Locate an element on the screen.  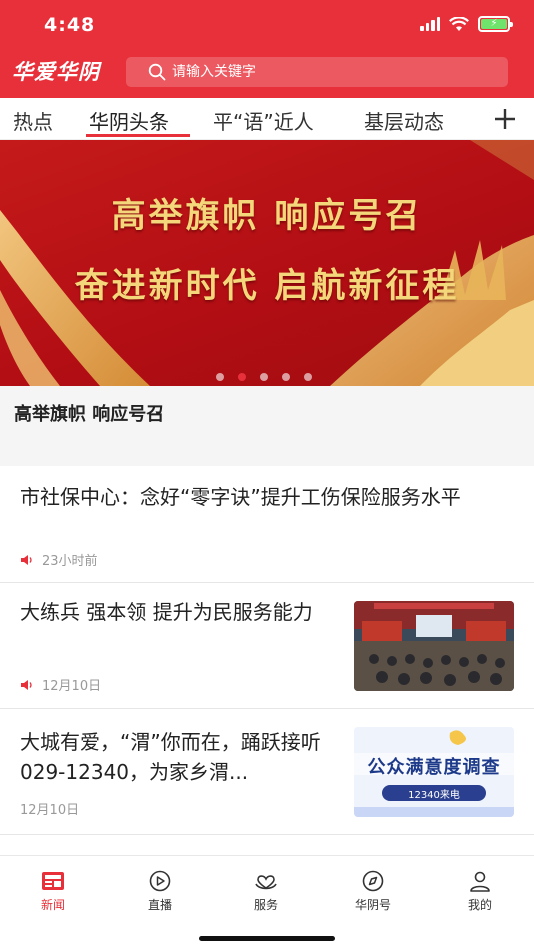
nav-huayin-account: 华阴号 is located at coordinates (373, 891).